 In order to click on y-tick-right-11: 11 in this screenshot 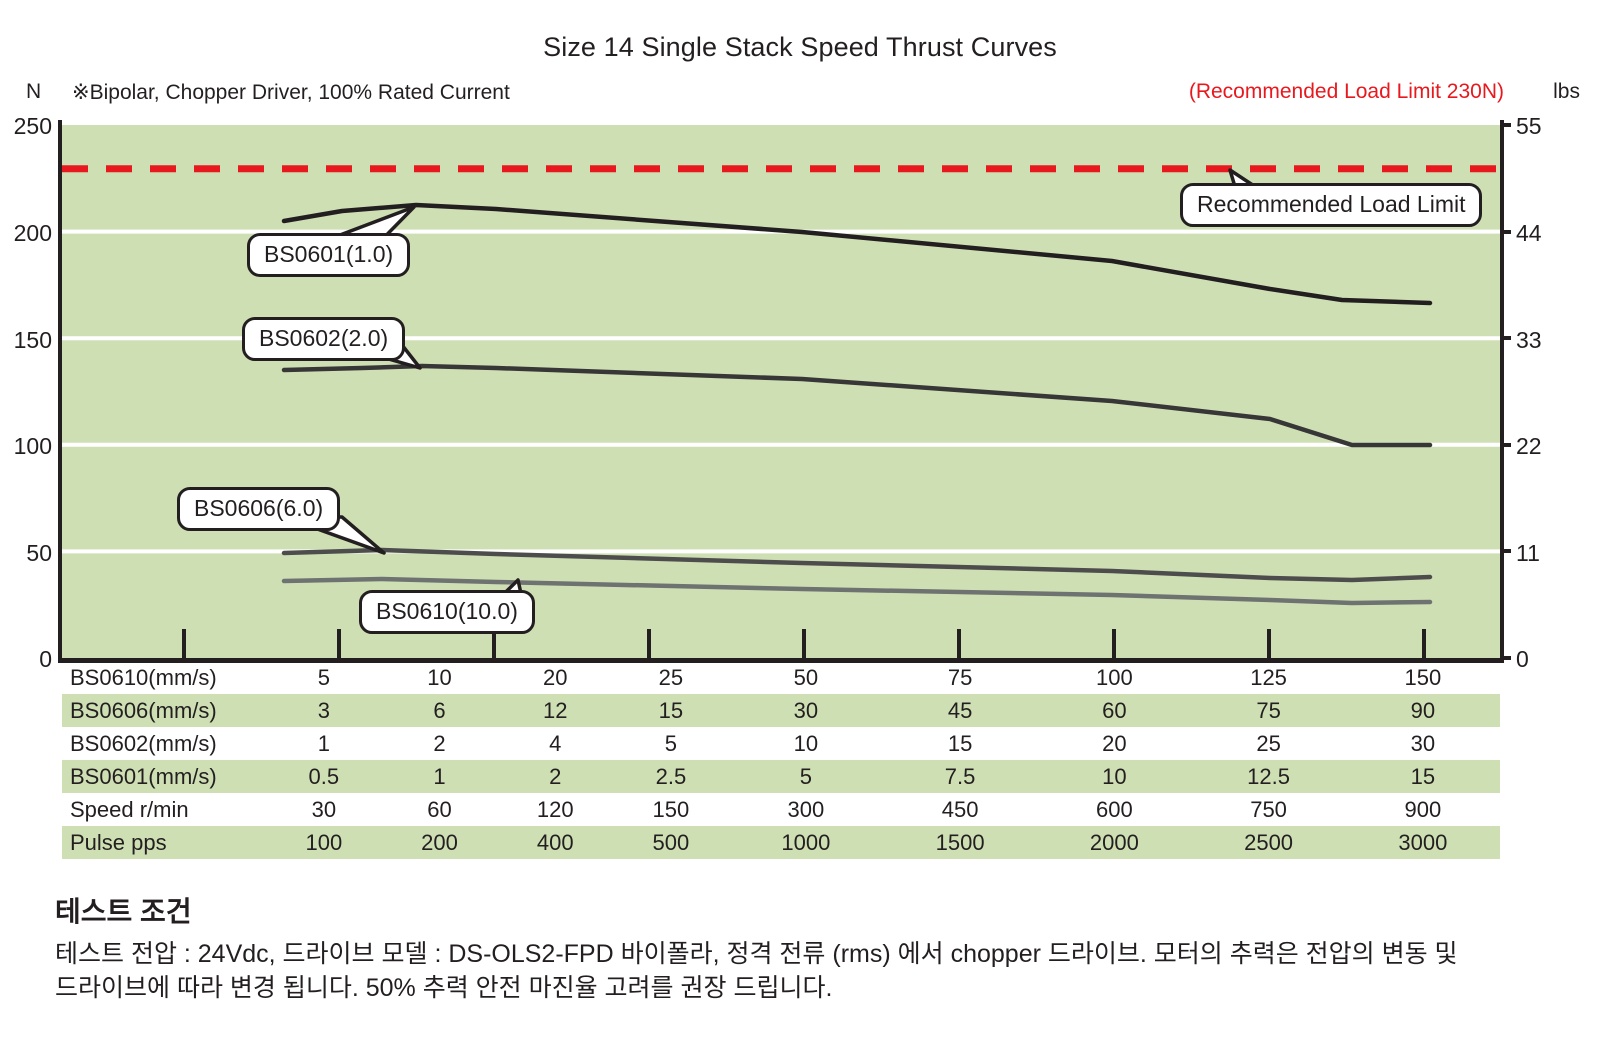, I will do `click(1528, 553)`.